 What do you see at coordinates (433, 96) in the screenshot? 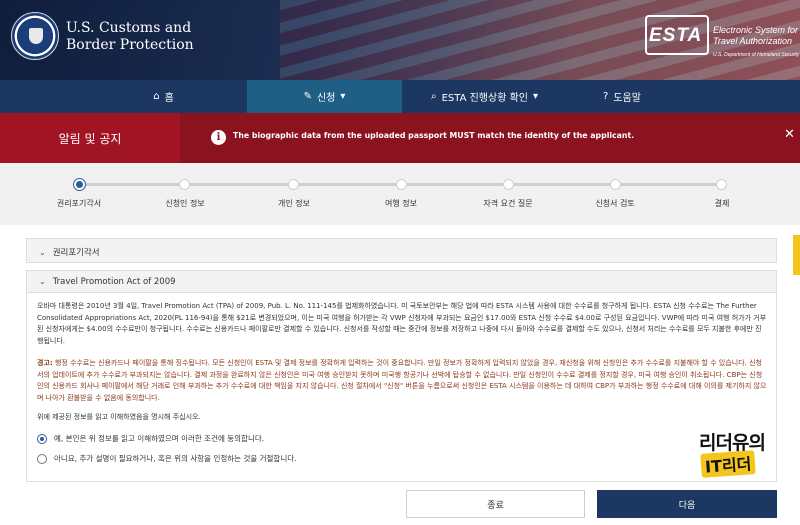
I see `search-icon: ⌕` at bounding box center [433, 96].